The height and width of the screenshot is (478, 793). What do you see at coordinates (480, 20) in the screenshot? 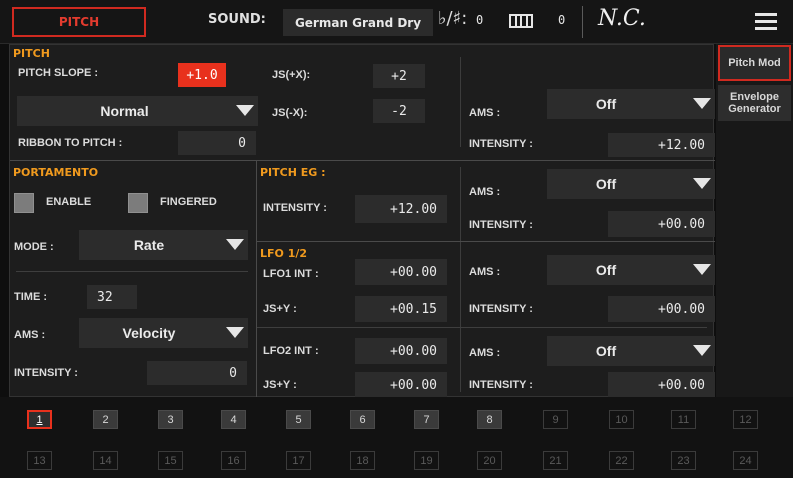
I see `transpose-value: 0` at bounding box center [480, 20].